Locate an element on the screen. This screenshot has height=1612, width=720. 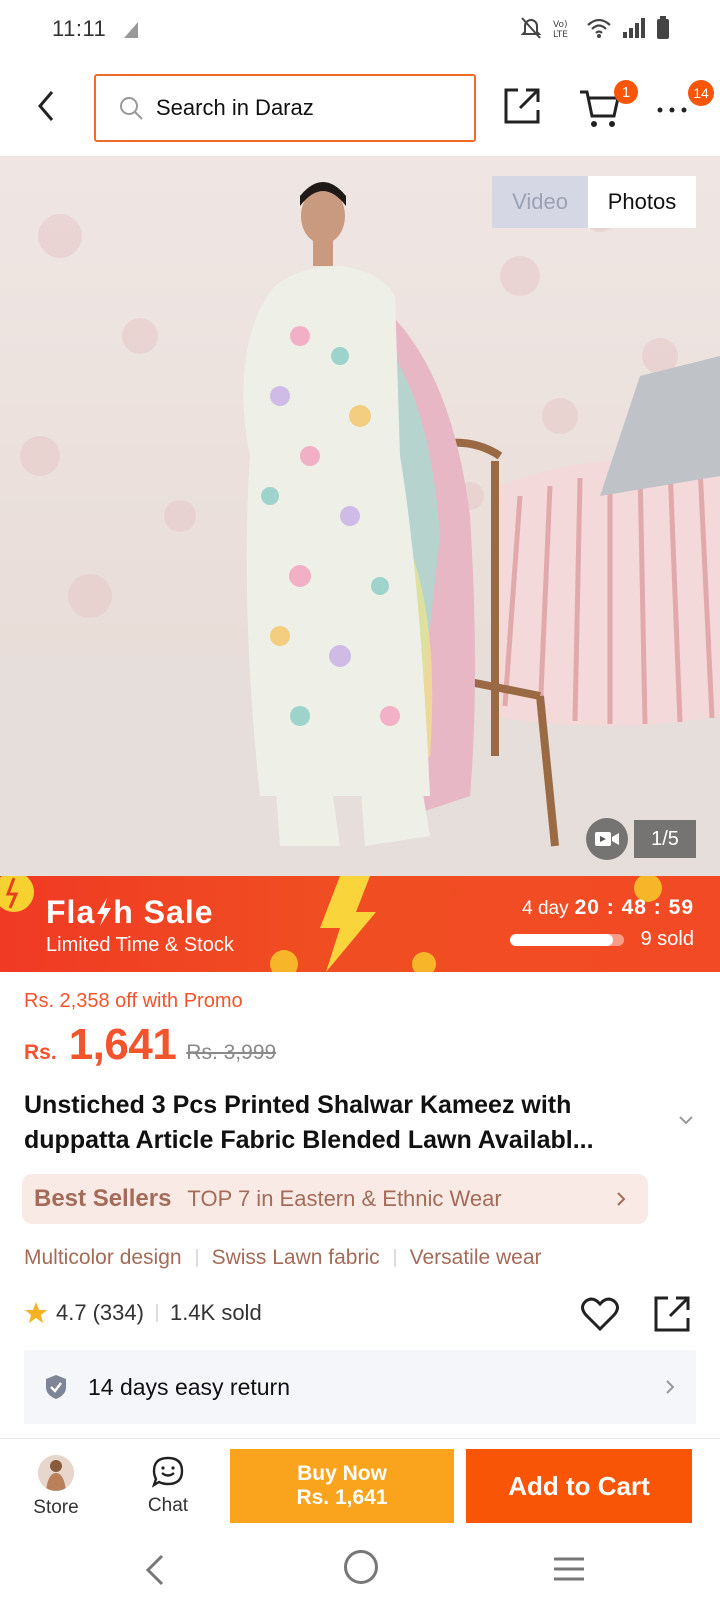
top-navigation: Search in Daraz 1 14 is located at coordinates (360, 108).